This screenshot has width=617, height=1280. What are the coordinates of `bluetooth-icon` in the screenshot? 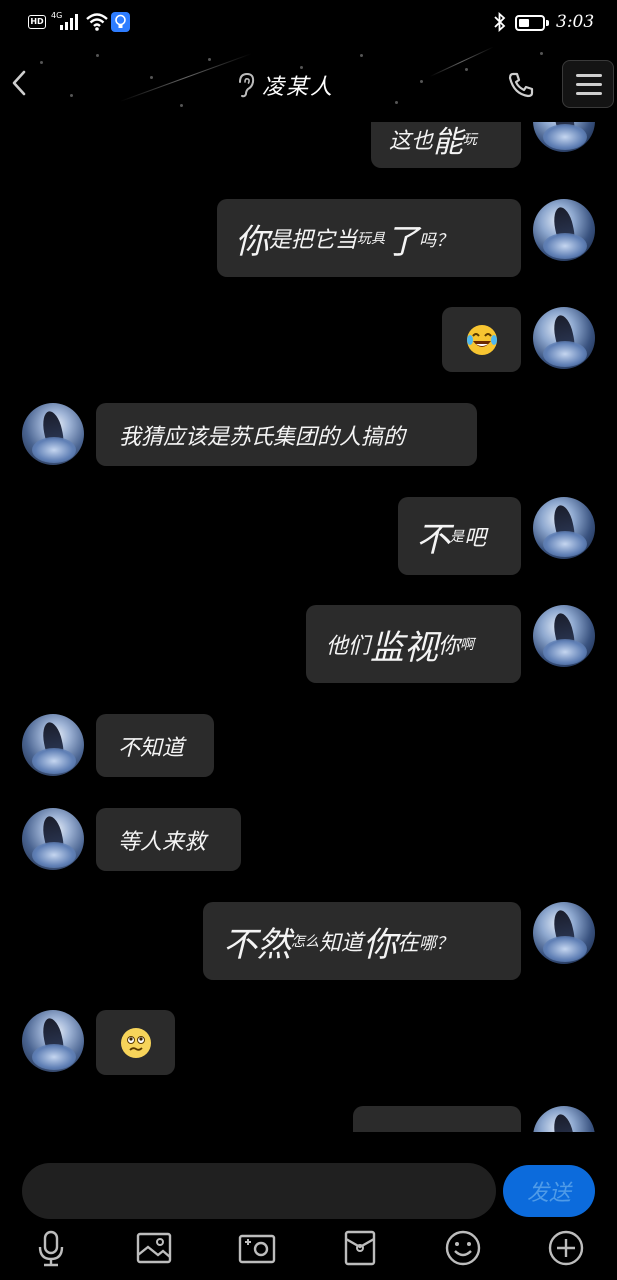 It's located at (500, 22).